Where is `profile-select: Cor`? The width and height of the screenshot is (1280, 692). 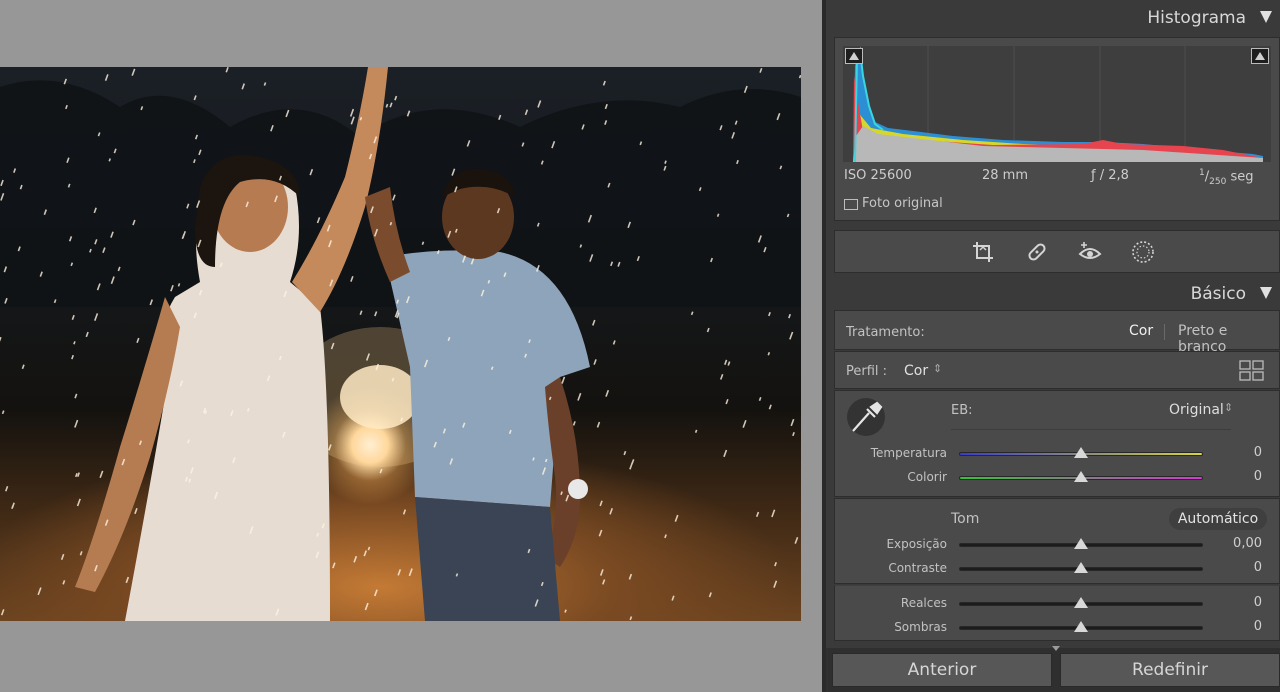
profile-select: Cor is located at coordinates (916, 371).